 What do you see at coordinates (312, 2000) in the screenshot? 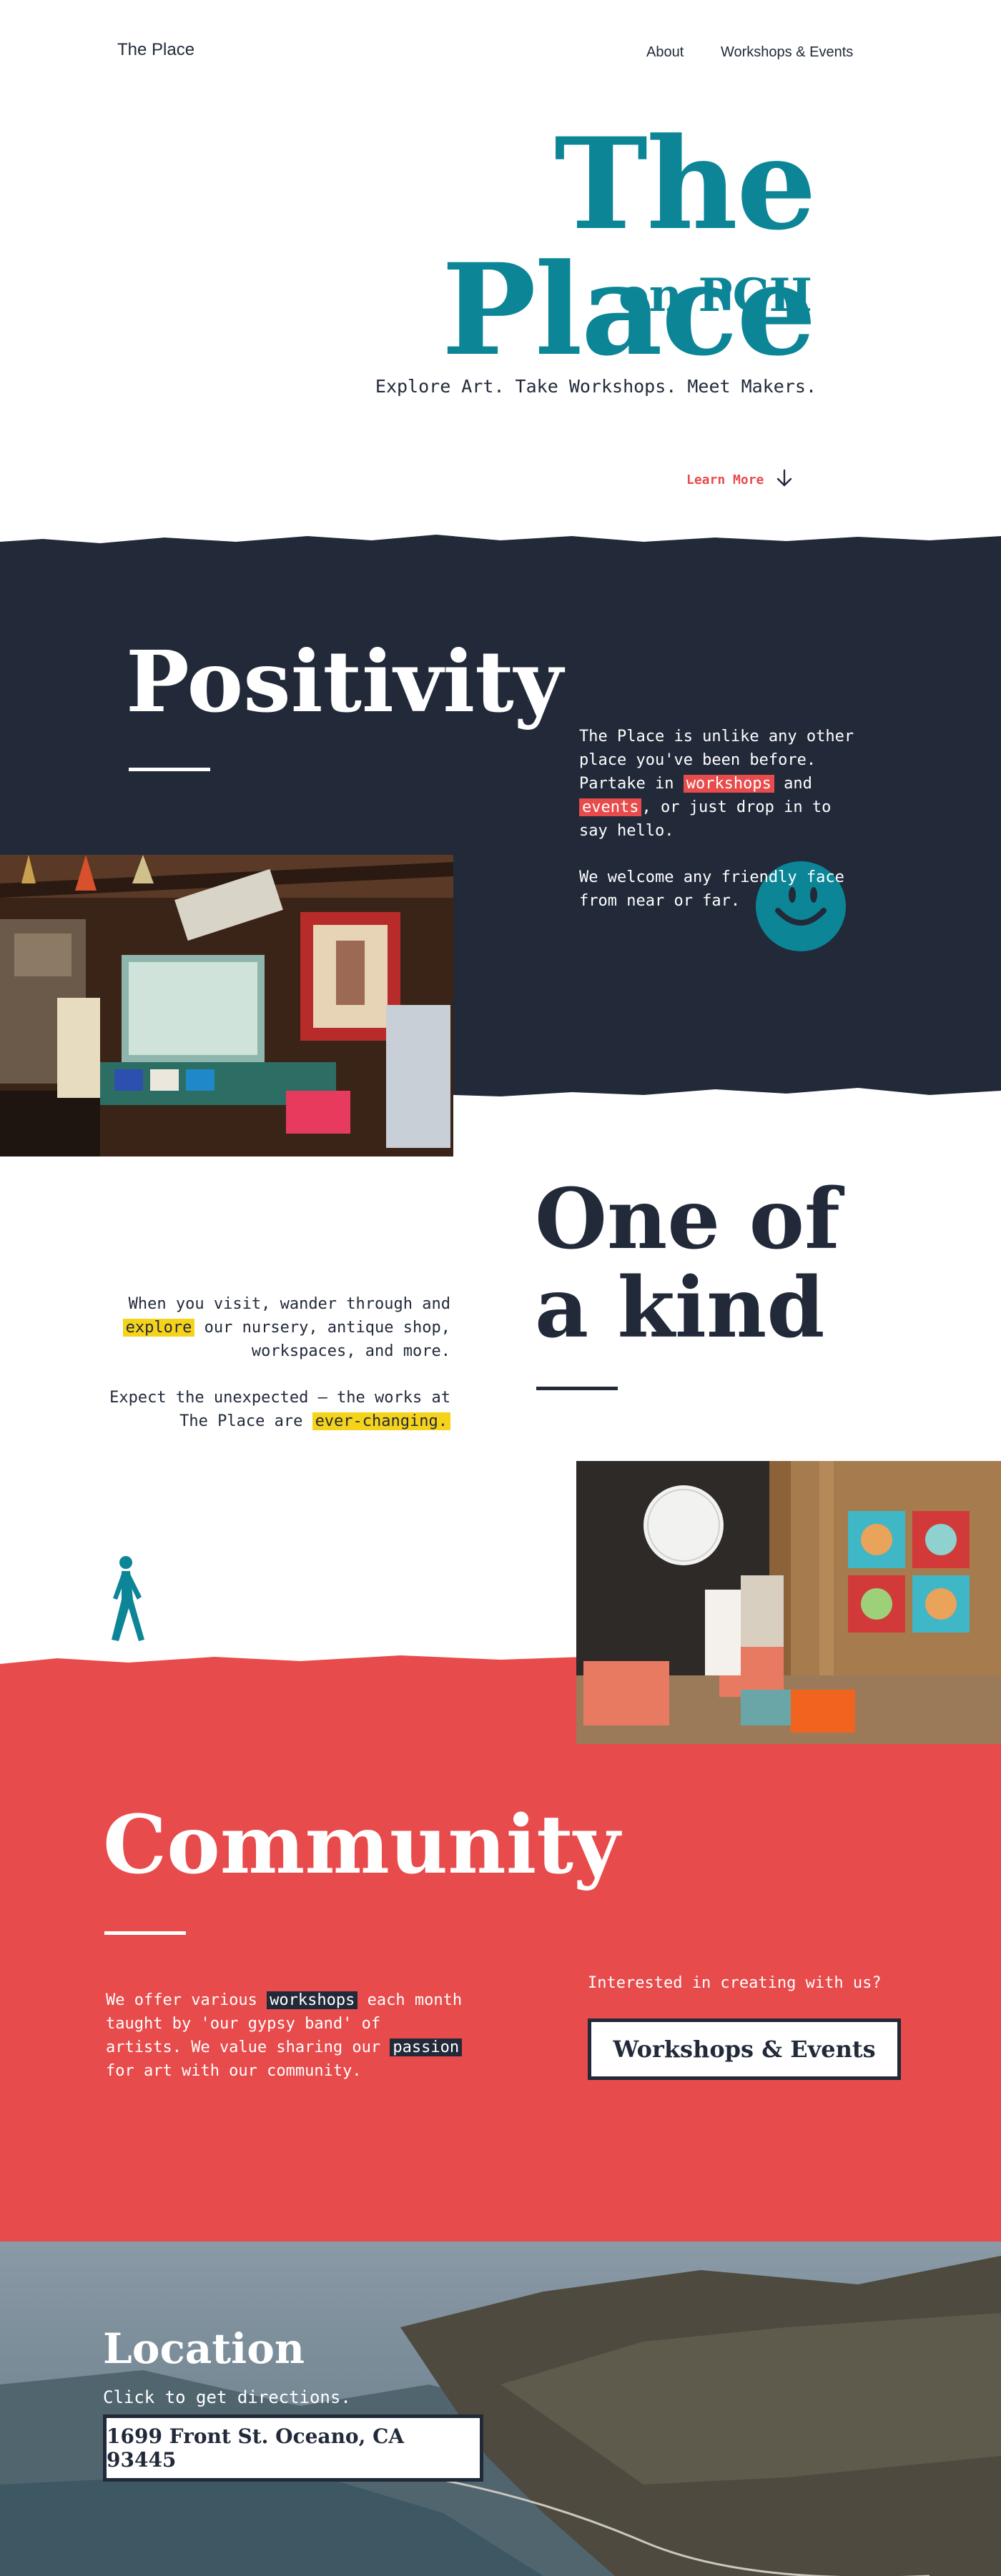
I see `community-workshops-link: workshops` at bounding box center [312, 2000].